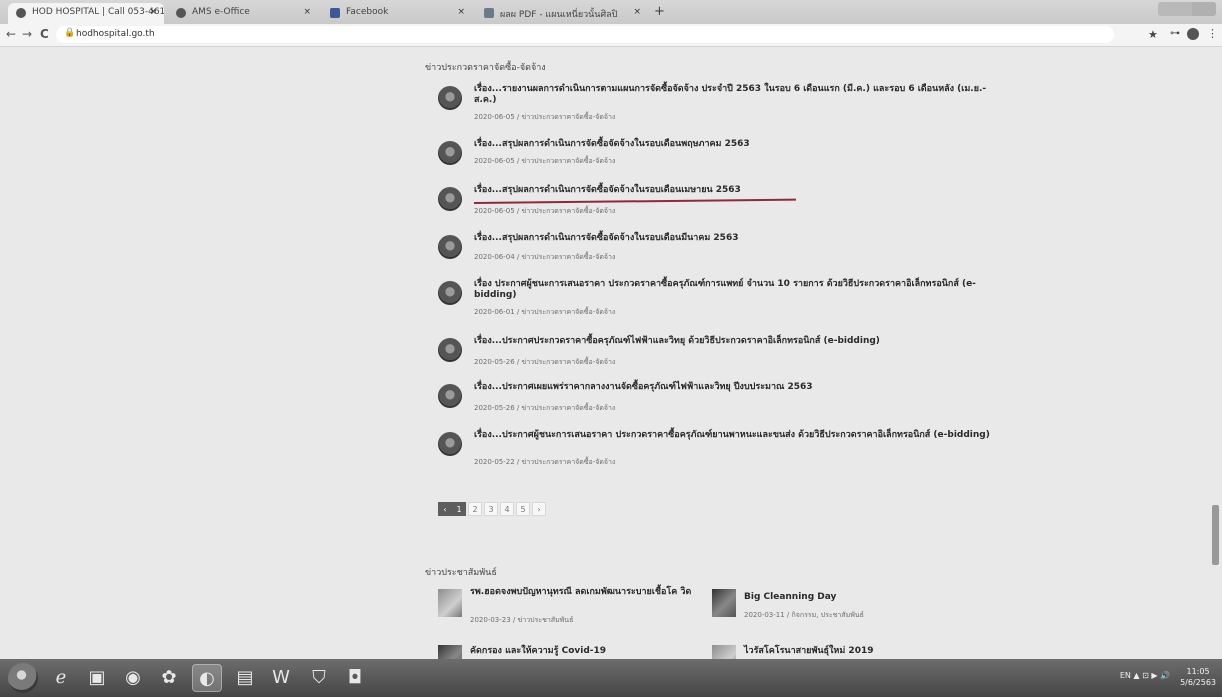 This screenshot has width=1222, height=697. What do you see at coordinates (133, 678) in the screenshot?
I see `app-icon: ◉` at bounding box center [133, 678].